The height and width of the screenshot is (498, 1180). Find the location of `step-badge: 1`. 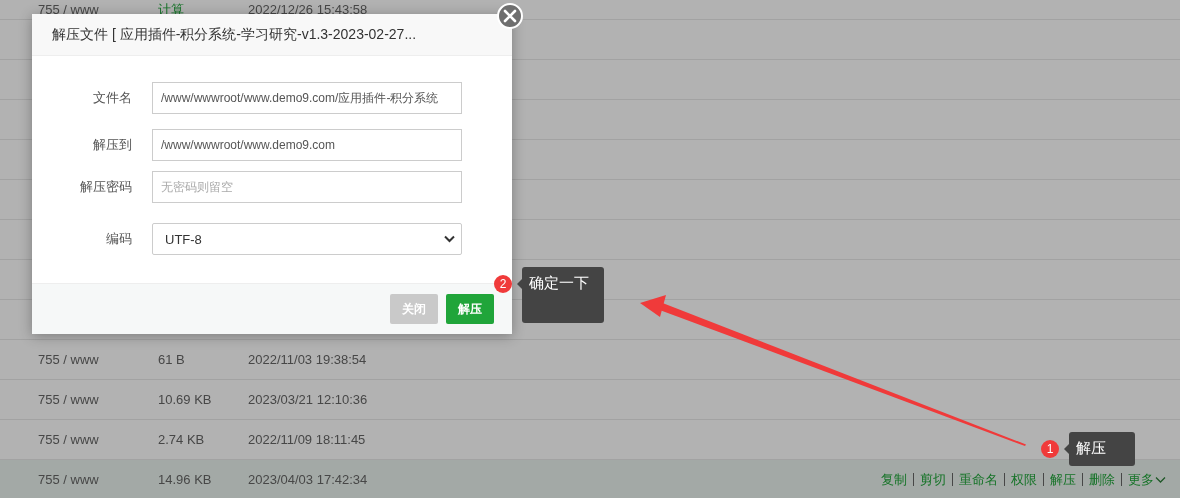

step-badge: 1 is located at coordinates (1050, 449).